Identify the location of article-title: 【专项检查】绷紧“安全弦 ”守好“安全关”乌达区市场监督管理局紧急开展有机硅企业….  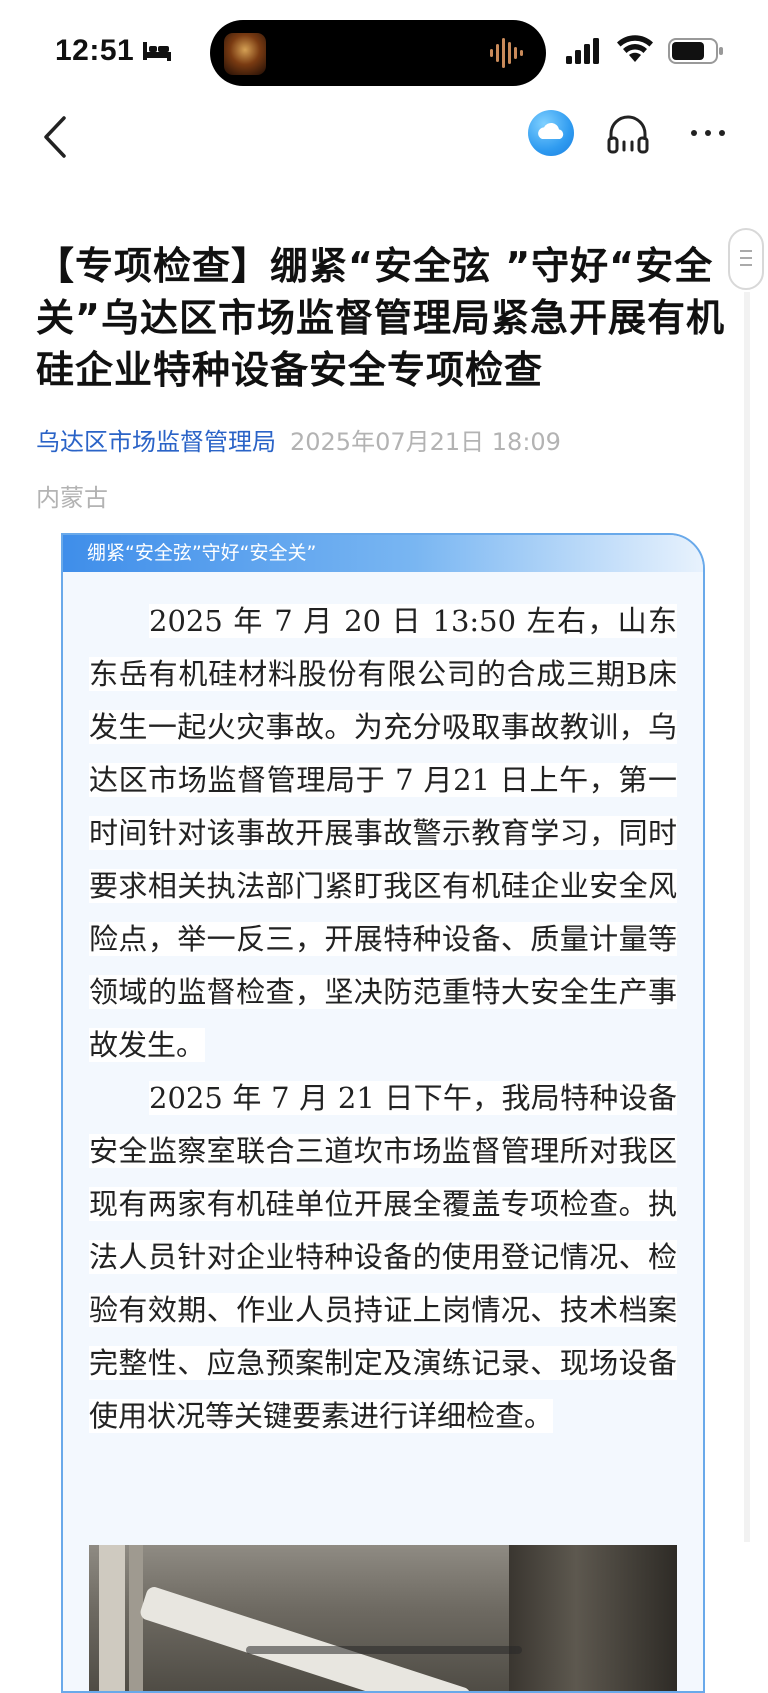
(380, 318).